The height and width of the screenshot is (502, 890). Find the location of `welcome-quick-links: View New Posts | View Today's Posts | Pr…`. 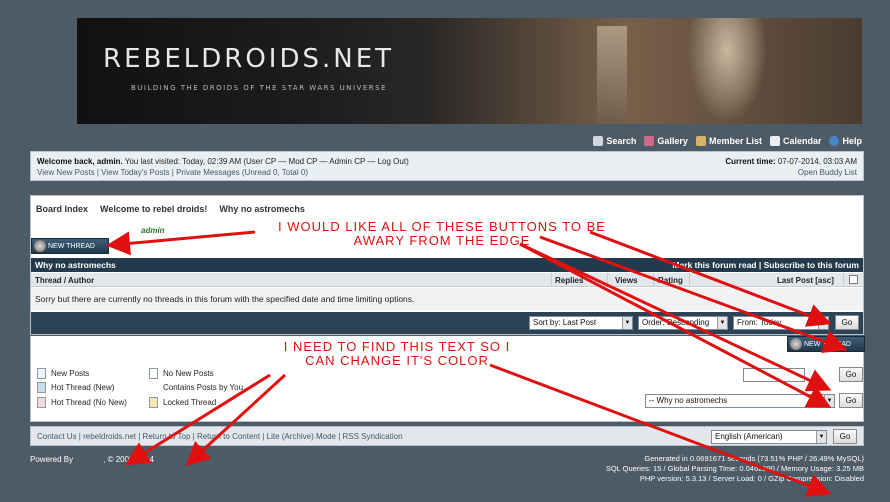

welcome-quick-links: View New Posts | View Today's Posts | Pr… is located at coordinates (223, 172).